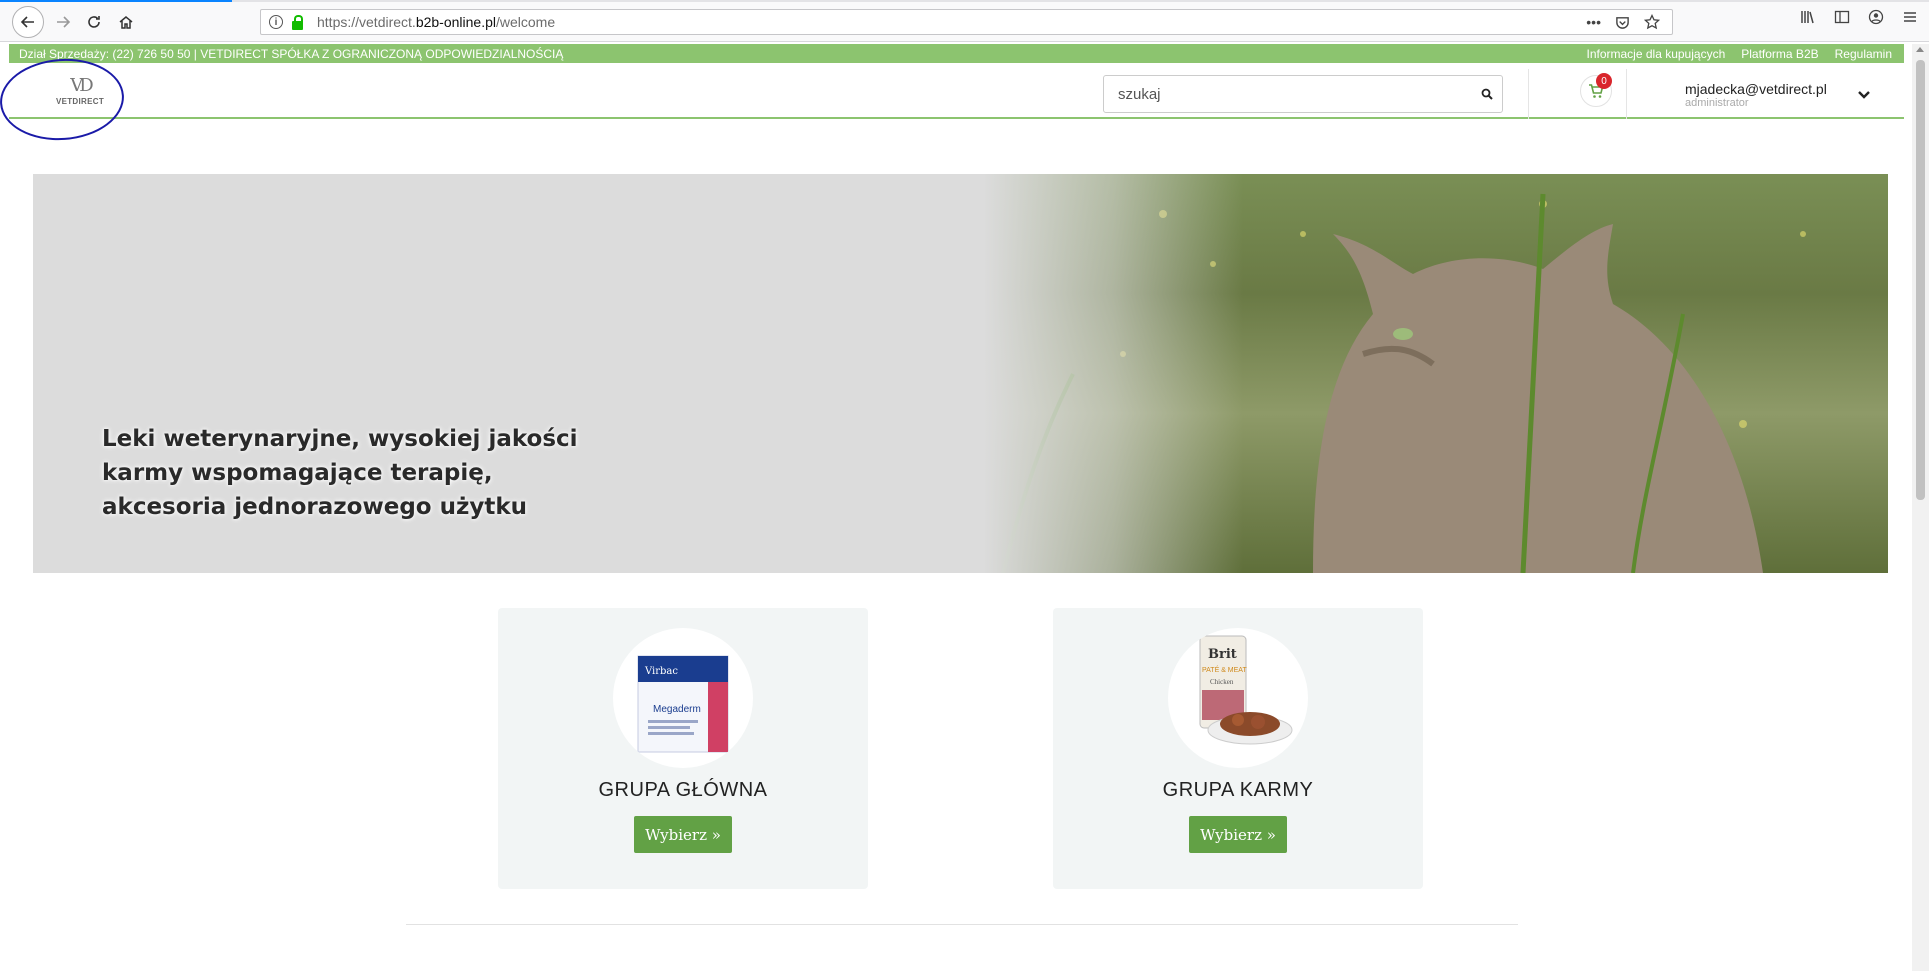  I want to click on link-terms: Regulamin, so click(1863, 54).